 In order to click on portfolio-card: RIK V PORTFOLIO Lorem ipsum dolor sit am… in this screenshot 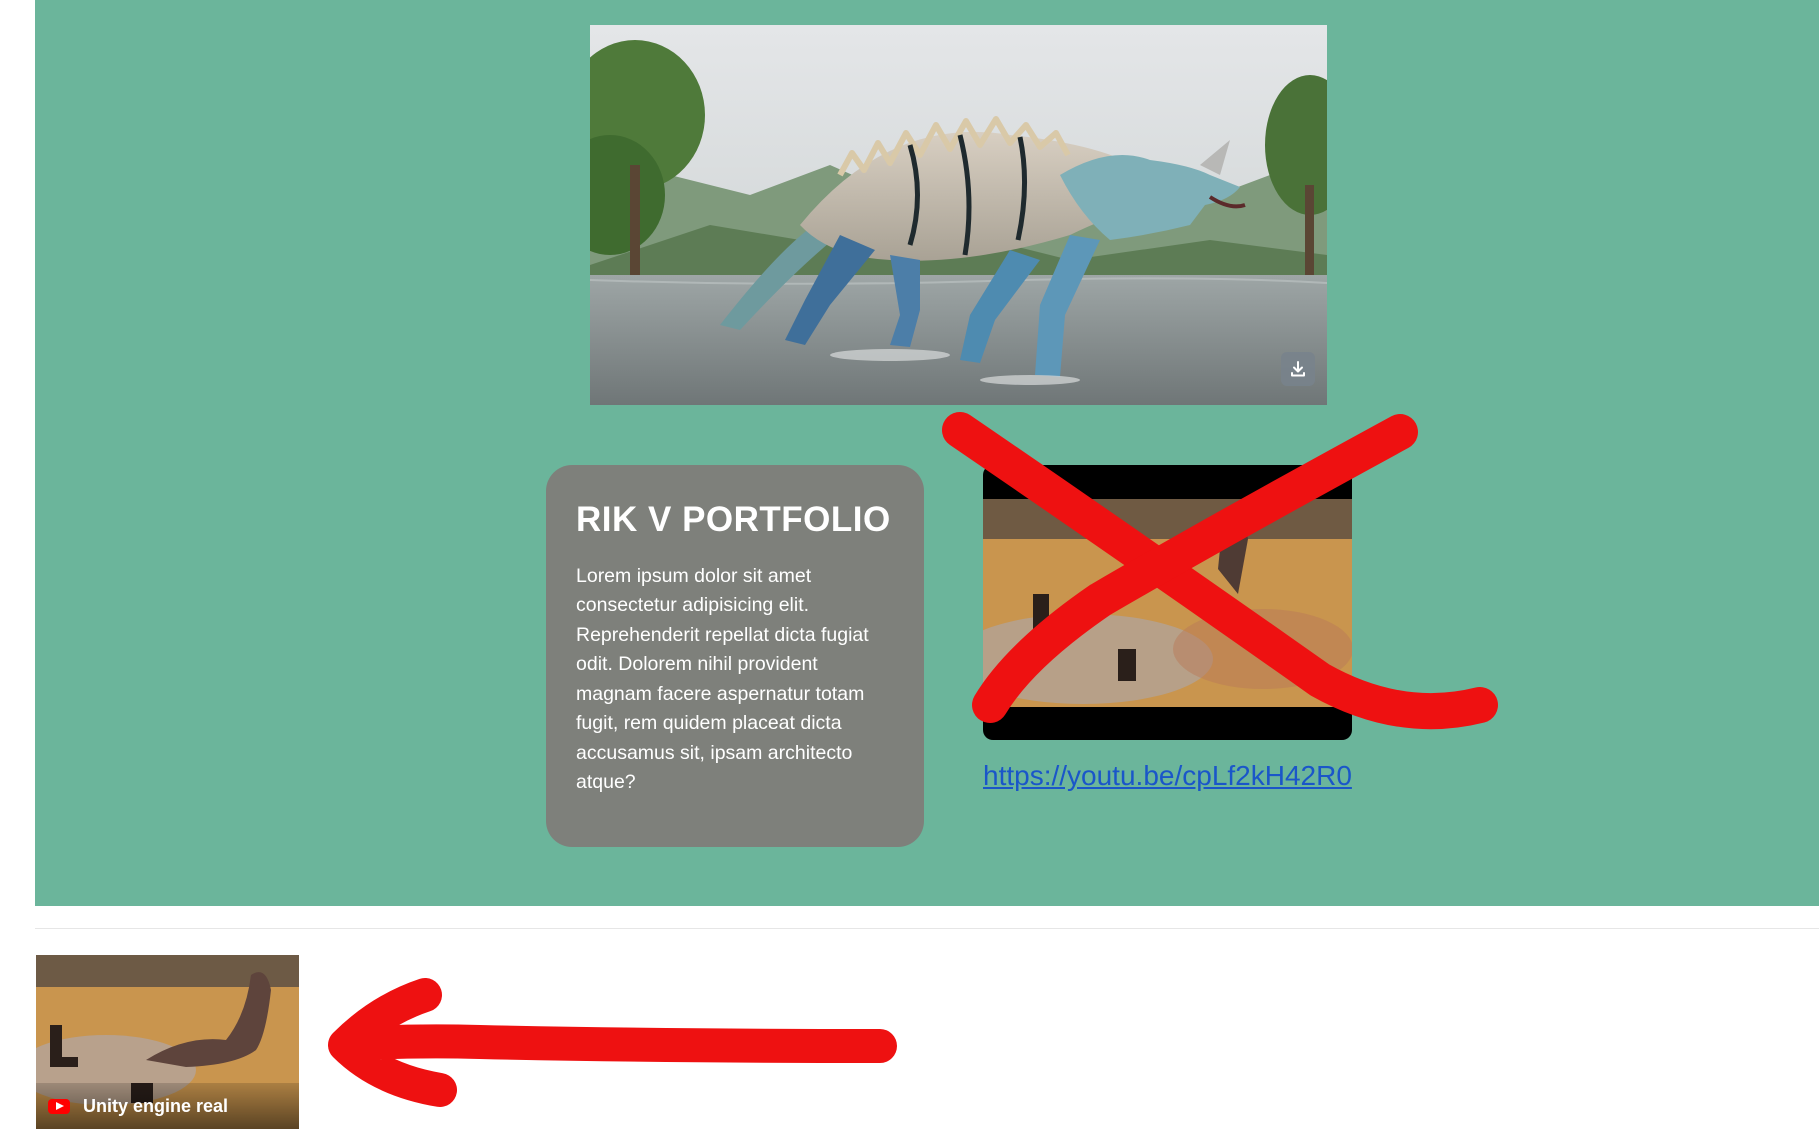, I will do `click(735, 656)`.